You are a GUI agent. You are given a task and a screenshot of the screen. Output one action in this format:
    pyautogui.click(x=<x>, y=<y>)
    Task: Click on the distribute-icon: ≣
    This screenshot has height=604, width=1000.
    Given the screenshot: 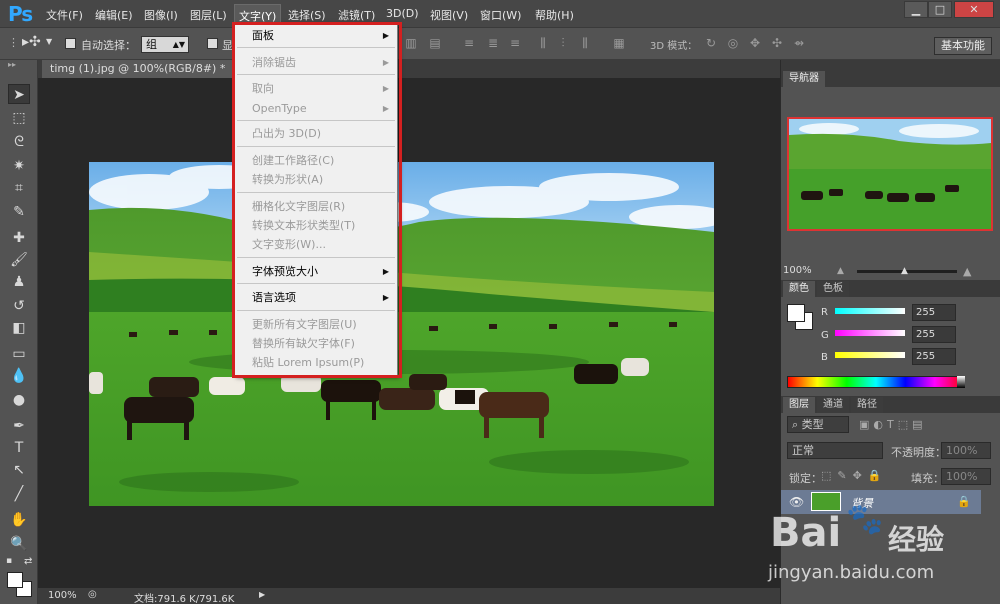 What is the action you would take?
    pyautogui.click(x=493, y=43)
    